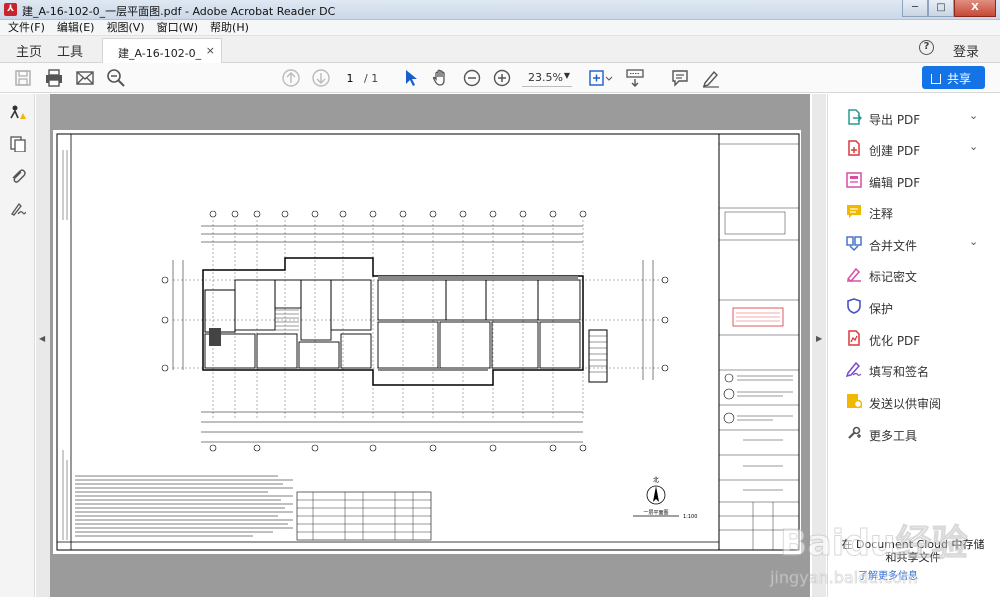 The width and height of the screenshot is (1000, 597). I want to click on zoom-in-icon, so click(502, 78).